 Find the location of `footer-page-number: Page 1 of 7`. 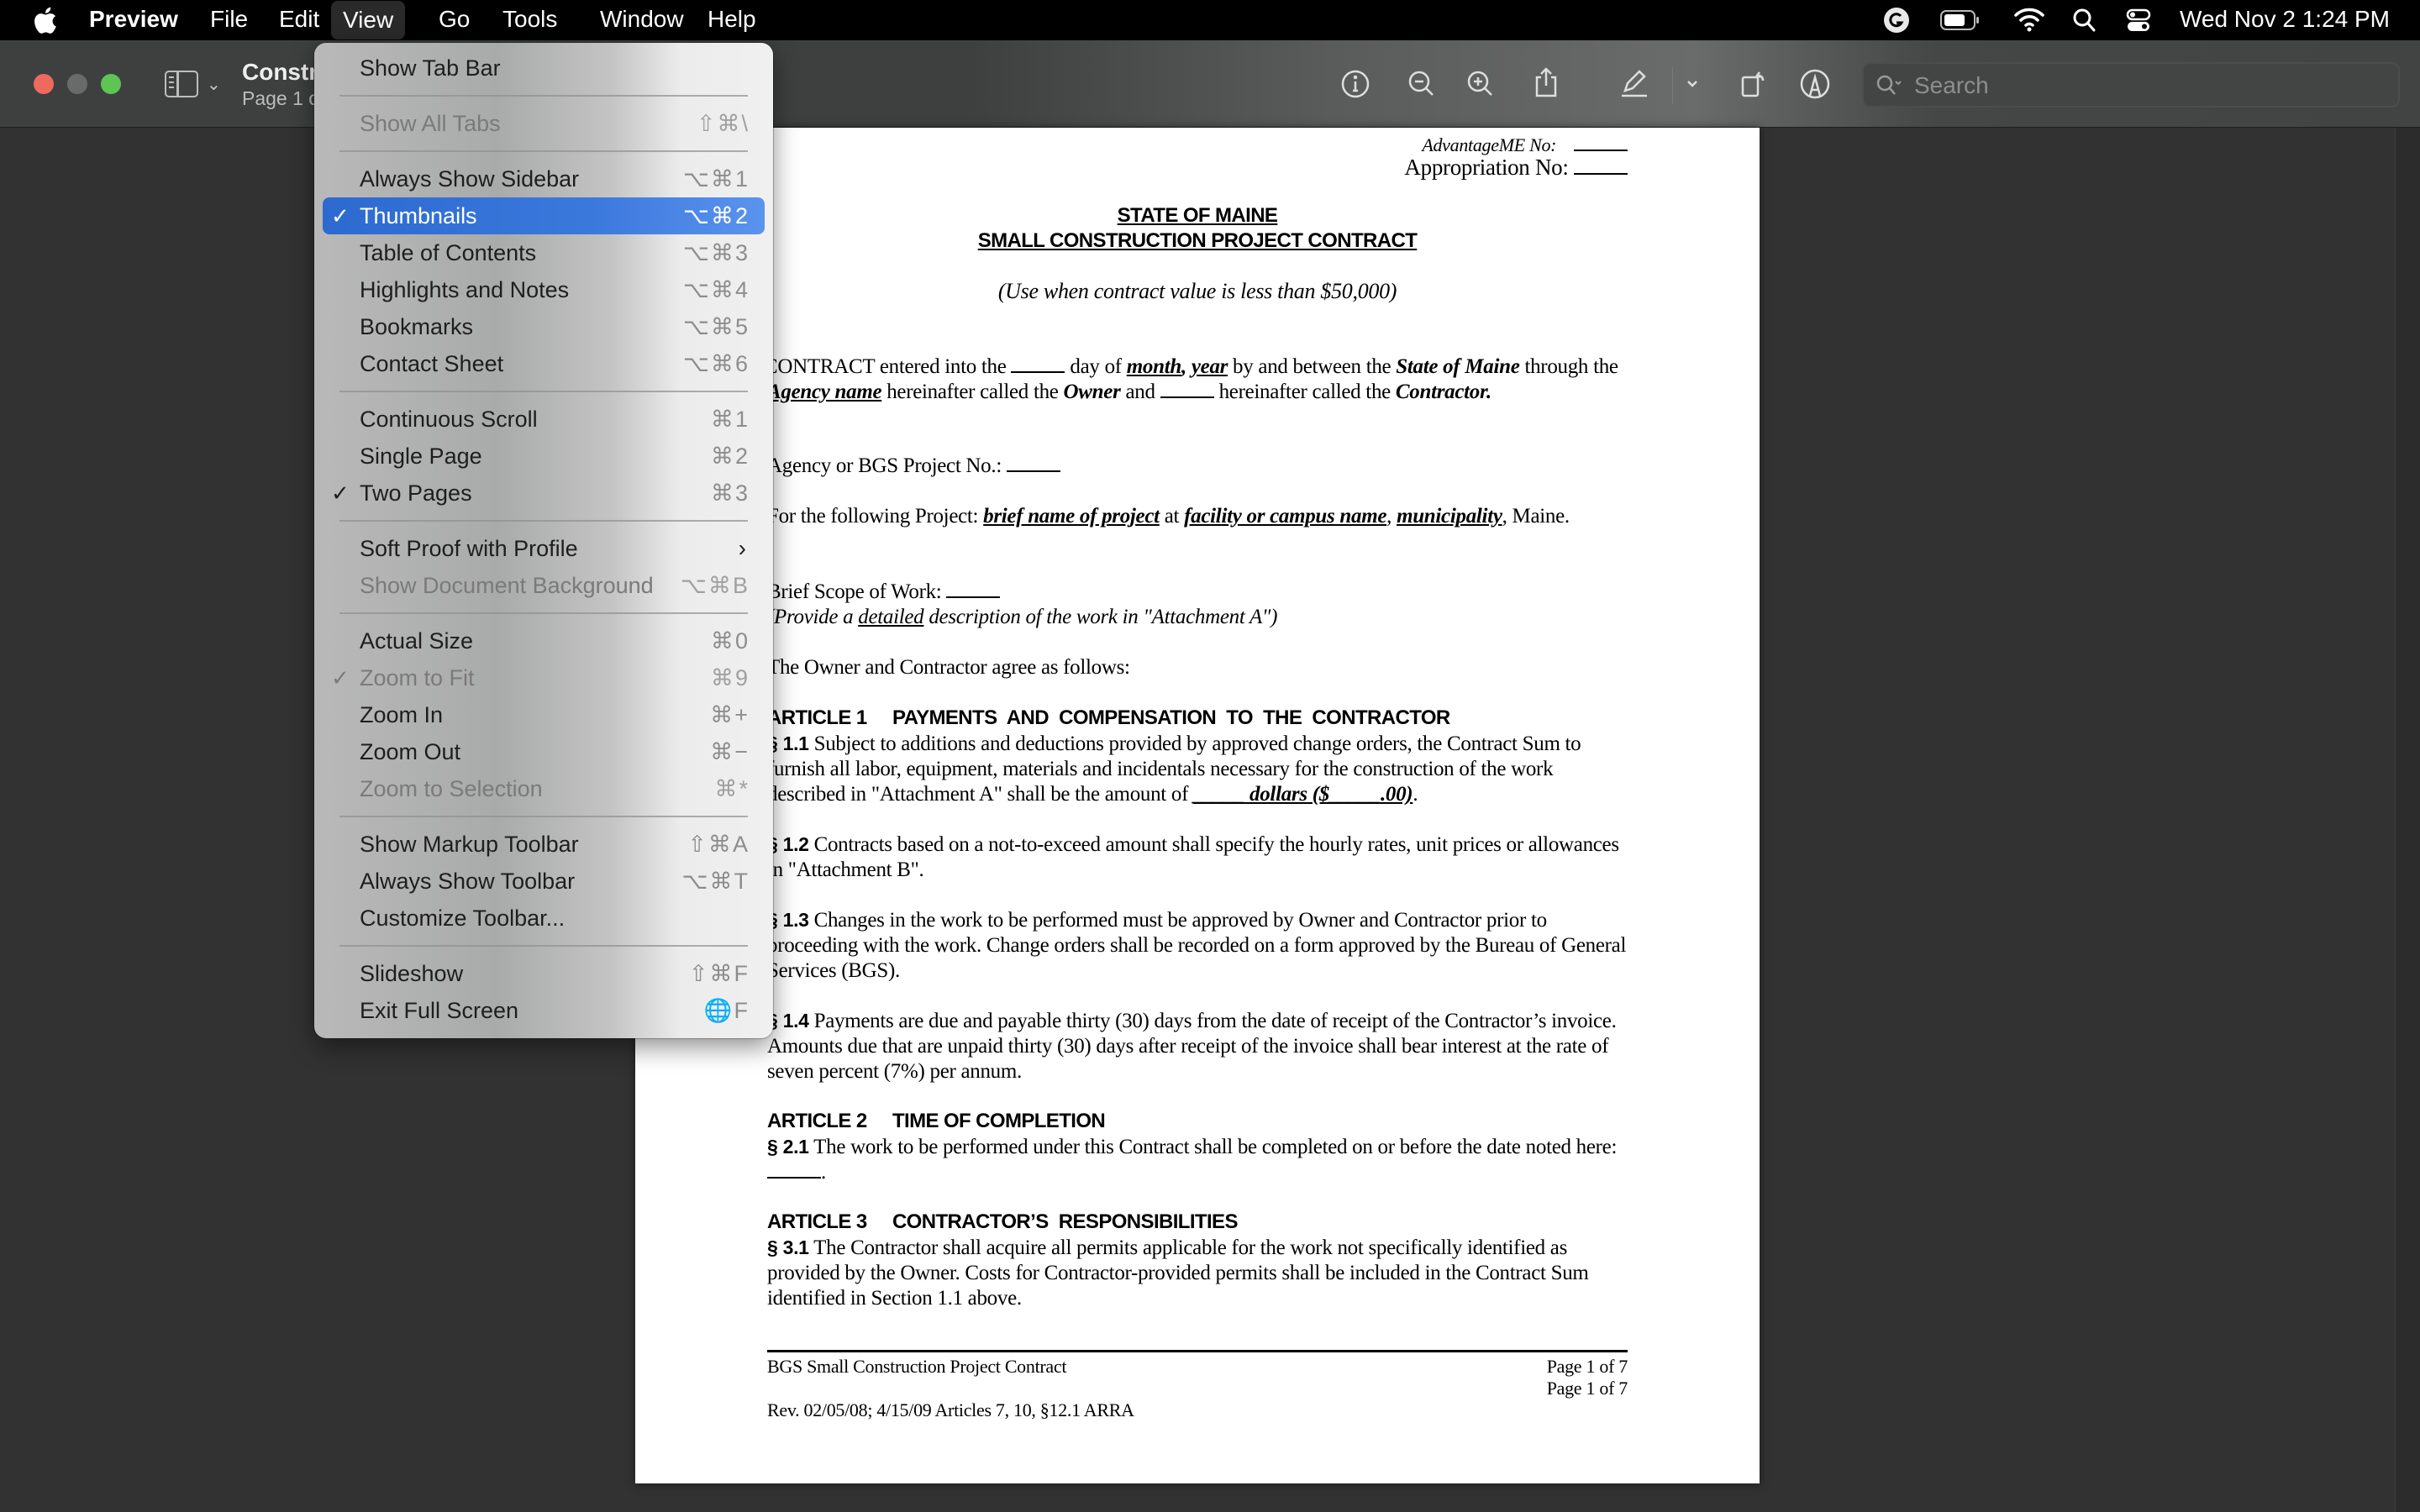

footer-page-number: Page 1 of 7 is located at coordinates (1587, 1366).